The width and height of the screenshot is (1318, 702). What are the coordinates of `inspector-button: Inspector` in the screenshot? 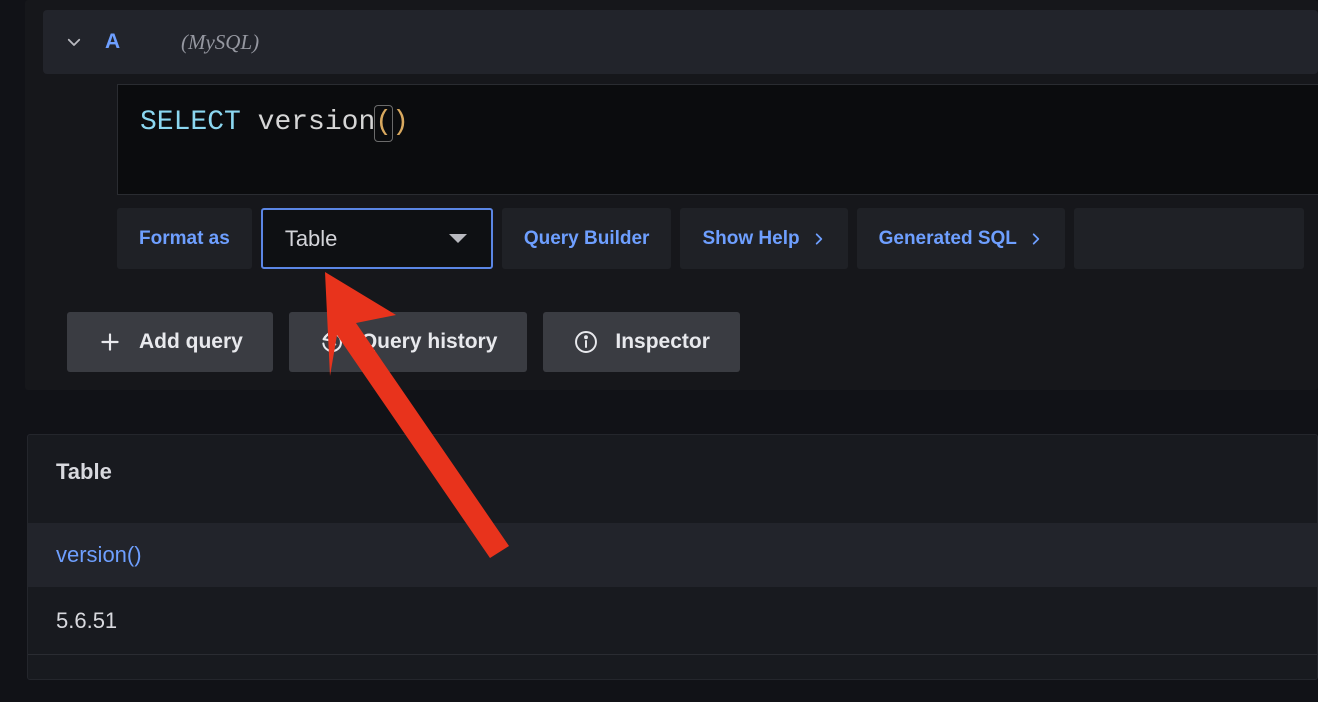 It's located at (641, 342).